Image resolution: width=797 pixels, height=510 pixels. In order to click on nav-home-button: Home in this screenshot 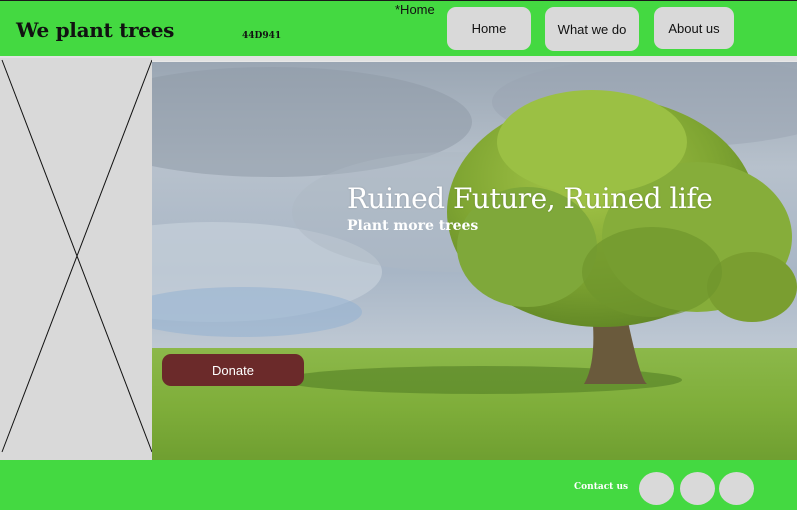, I will do `click(489, 28)`.